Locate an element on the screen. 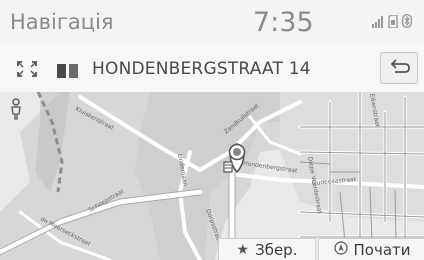 This screenshot has height=260, width=424. back-arrow-icon is located at coordinates (400, 66).